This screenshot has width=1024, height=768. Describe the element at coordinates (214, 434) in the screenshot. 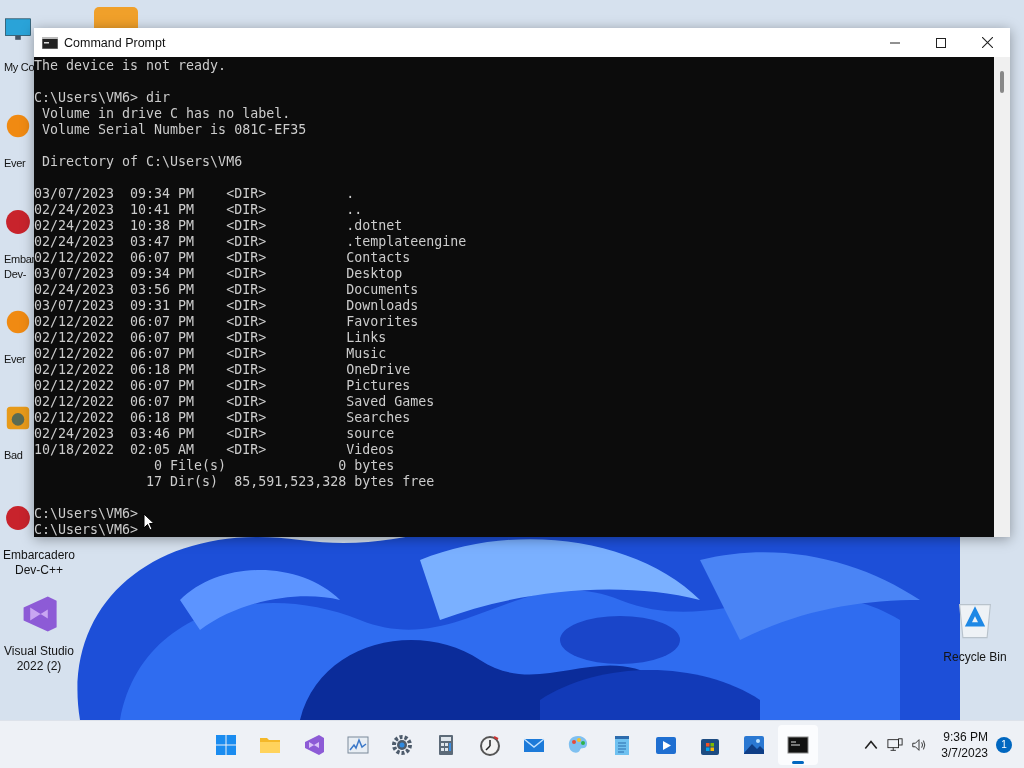

I see `console-line: 02/24/2023 03:46 PM <DIR> source` at that location.